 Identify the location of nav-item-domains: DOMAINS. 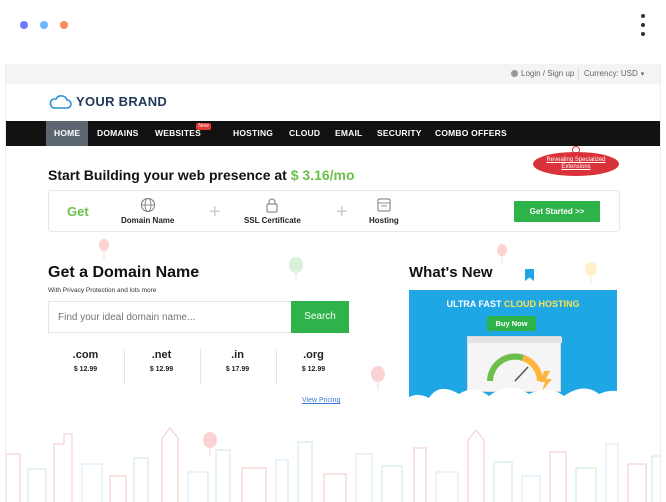
(118, 133).